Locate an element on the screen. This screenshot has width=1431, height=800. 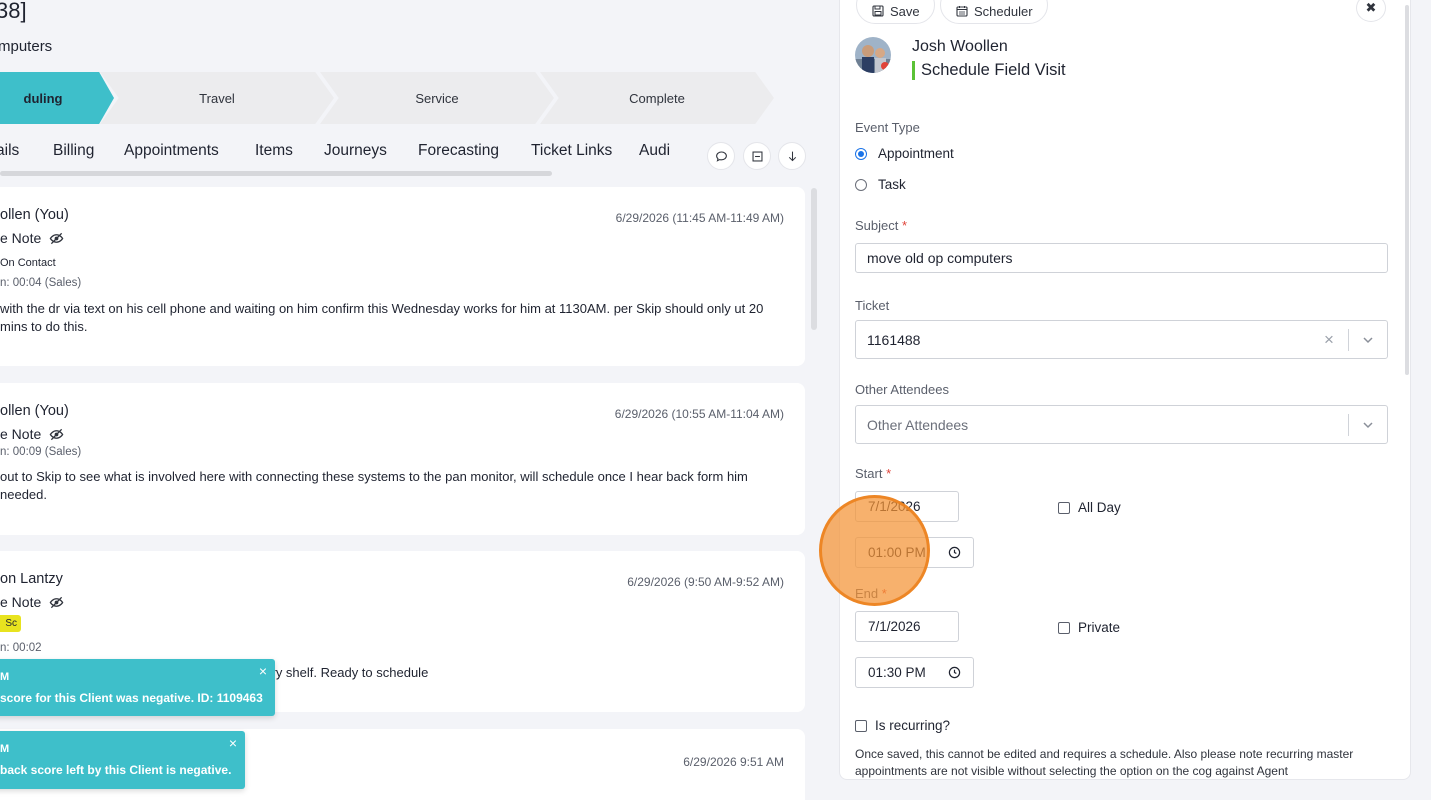
calendar-icon is located at coordinates (962, 11).